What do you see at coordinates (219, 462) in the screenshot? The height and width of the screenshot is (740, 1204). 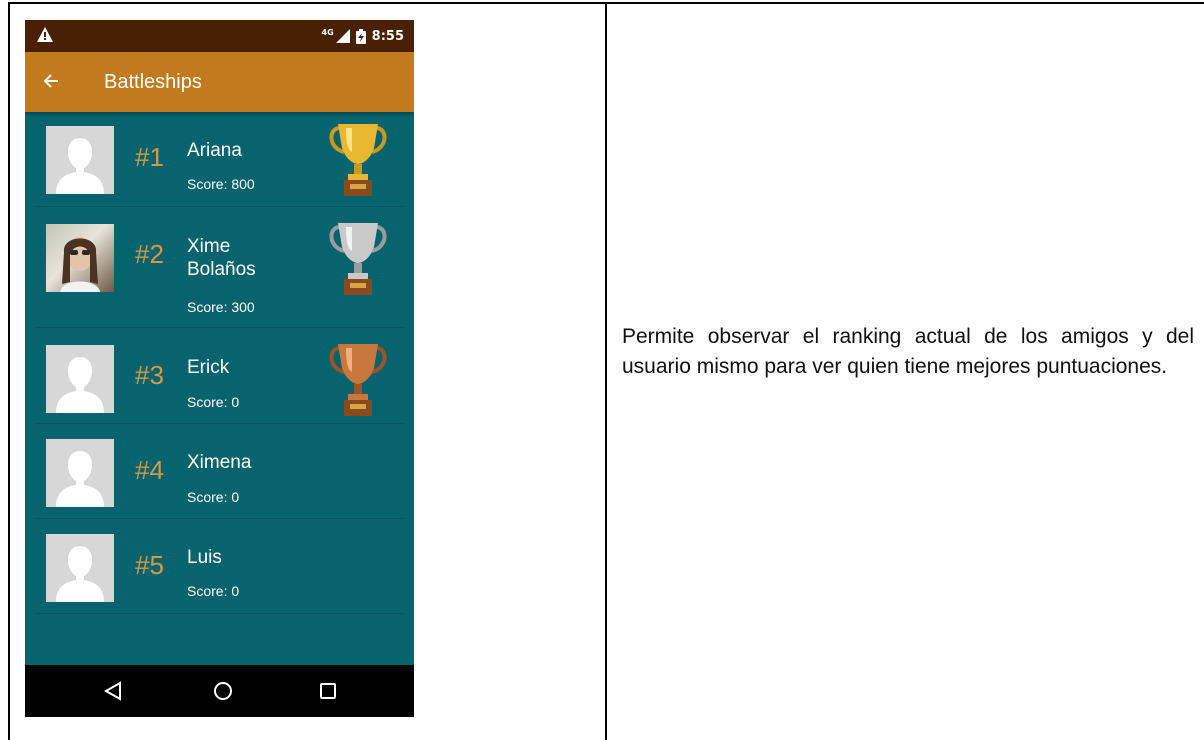 I see `player-name: Ximena` at bounding box center [219, 462].